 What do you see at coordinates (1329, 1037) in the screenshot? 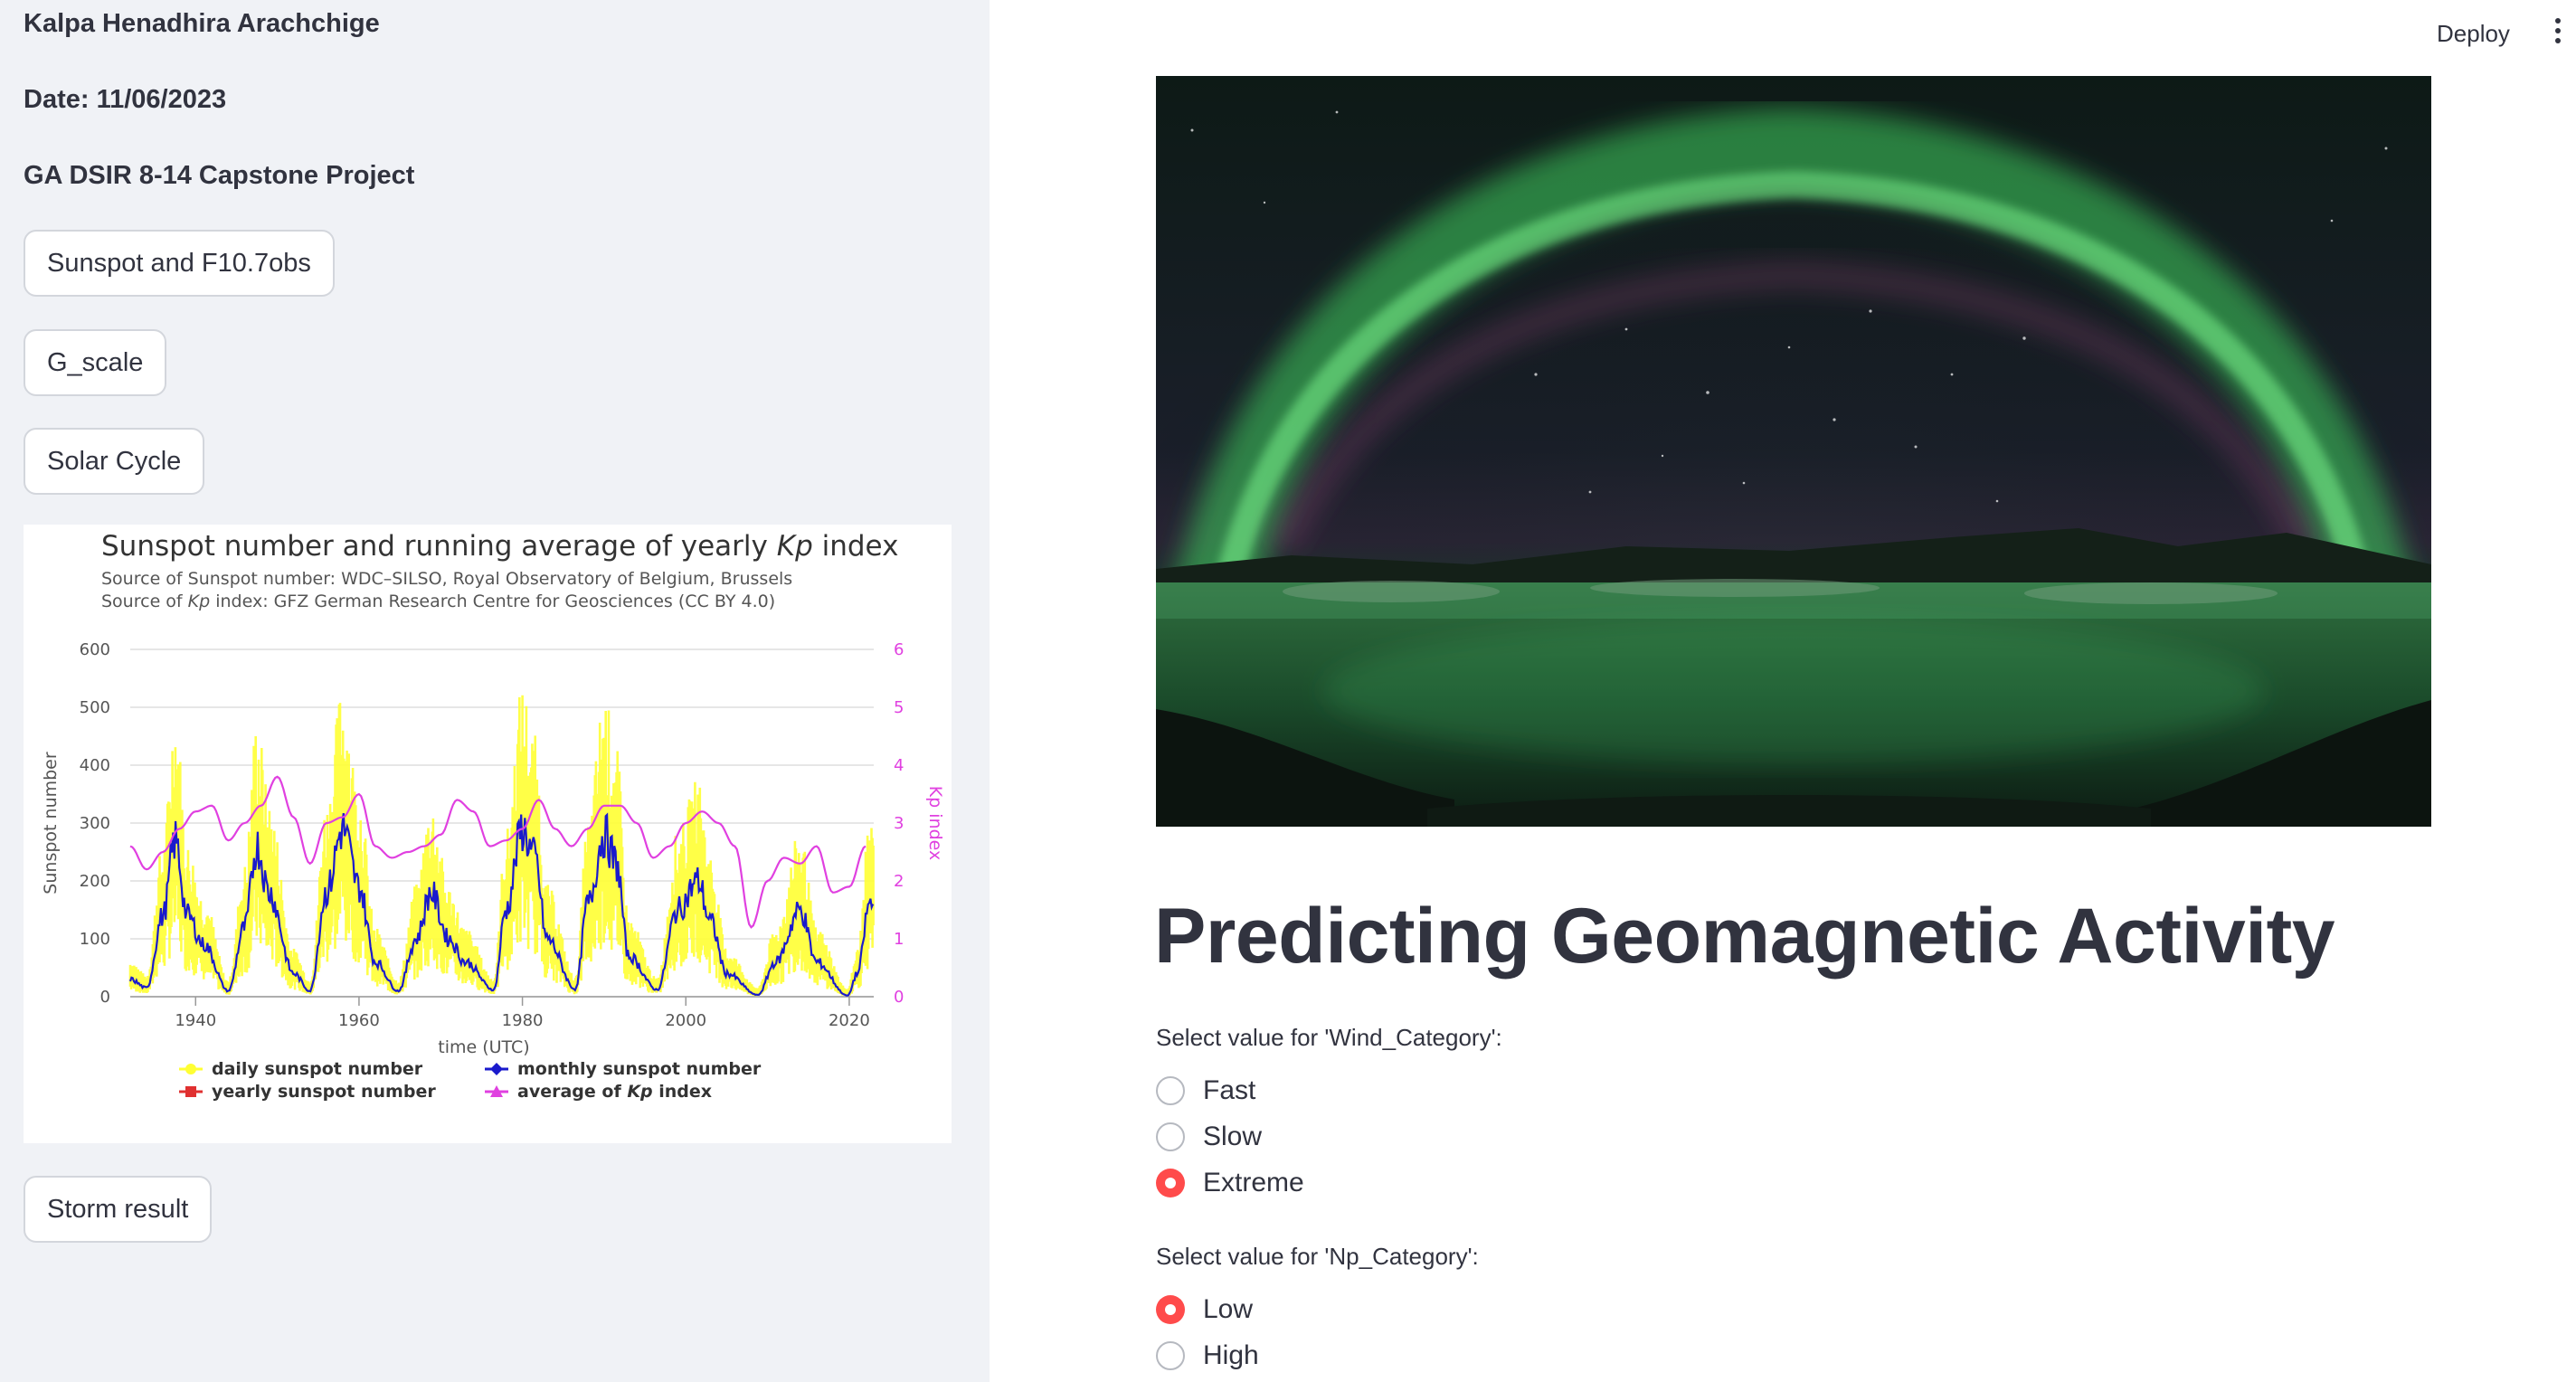
I see `wind-category-label: Select value for 'Wind_Category':` at bounding box center [1329, 1037].